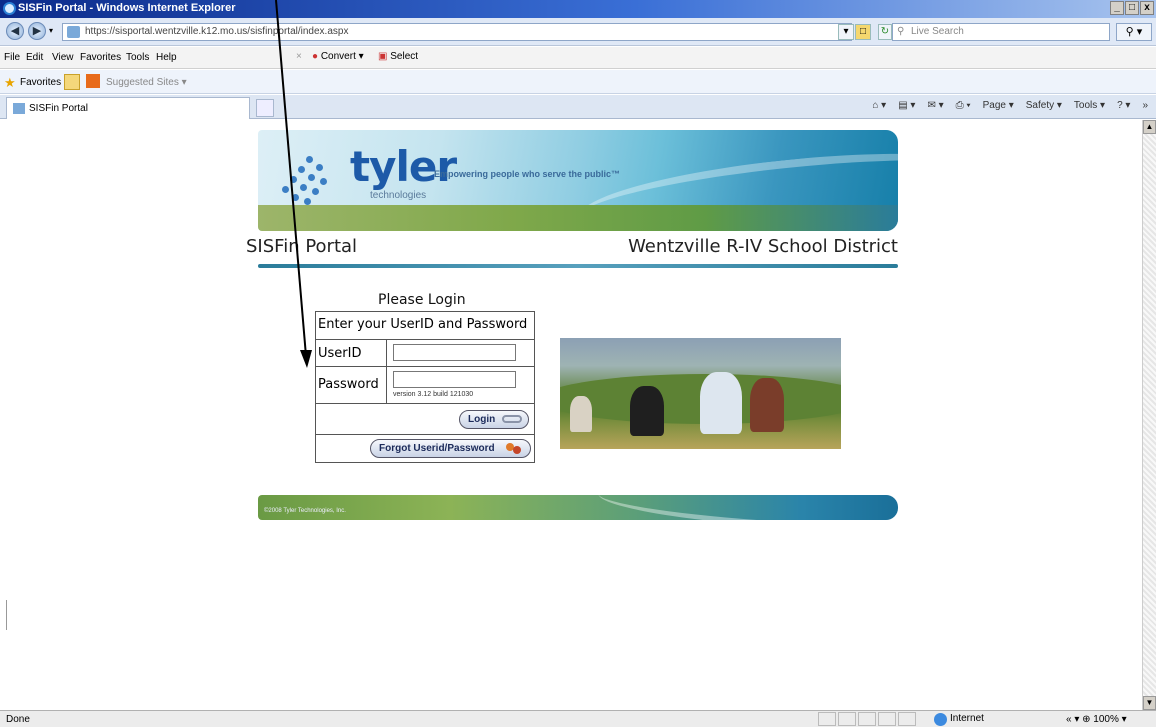  I want to click on history-dropdown-icon: ▾, so click(51, 30).